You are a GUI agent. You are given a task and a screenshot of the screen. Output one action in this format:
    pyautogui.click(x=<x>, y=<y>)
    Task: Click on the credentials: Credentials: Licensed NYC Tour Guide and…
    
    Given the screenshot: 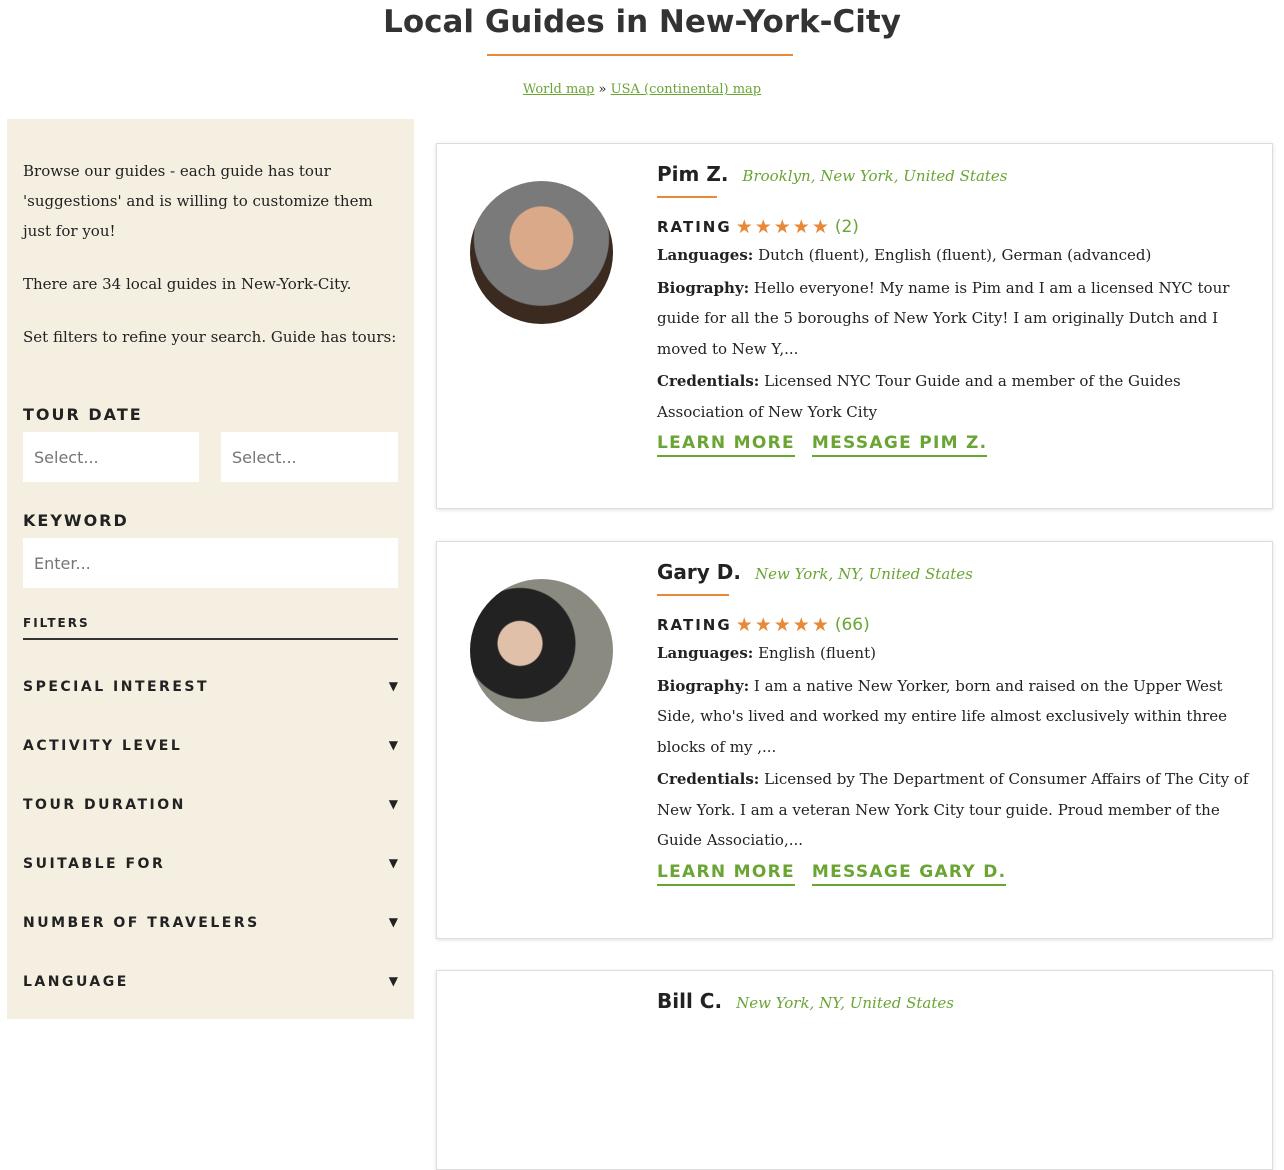 What is the action you would take?
    pyautogui.click(x=919, y=396)
    